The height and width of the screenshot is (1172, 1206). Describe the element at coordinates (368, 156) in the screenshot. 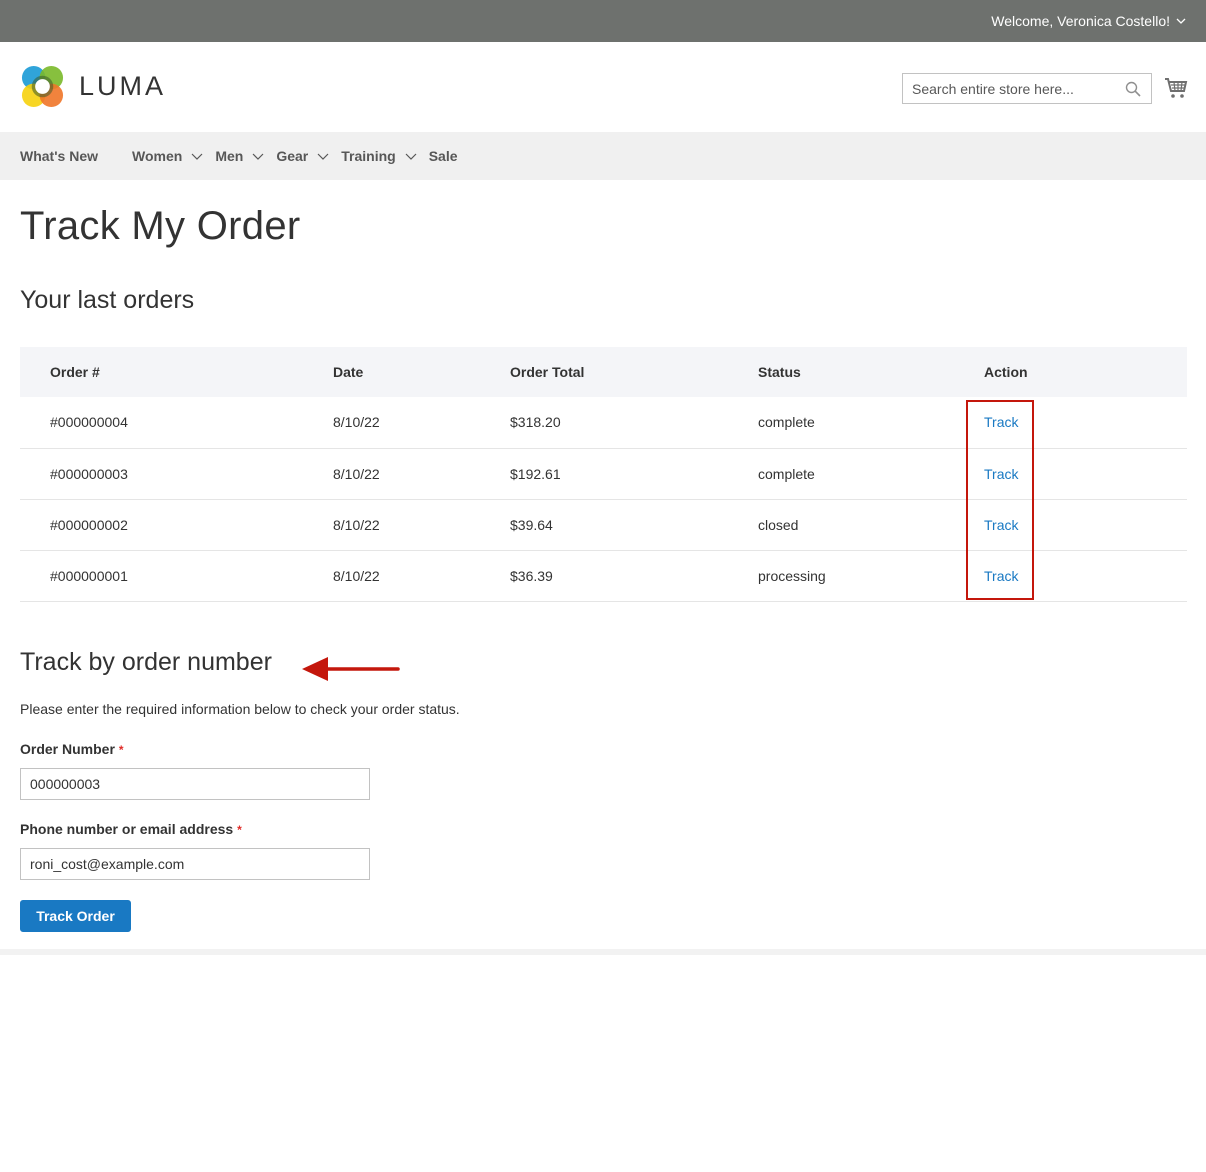

I see `nav-label: Training` at that location.